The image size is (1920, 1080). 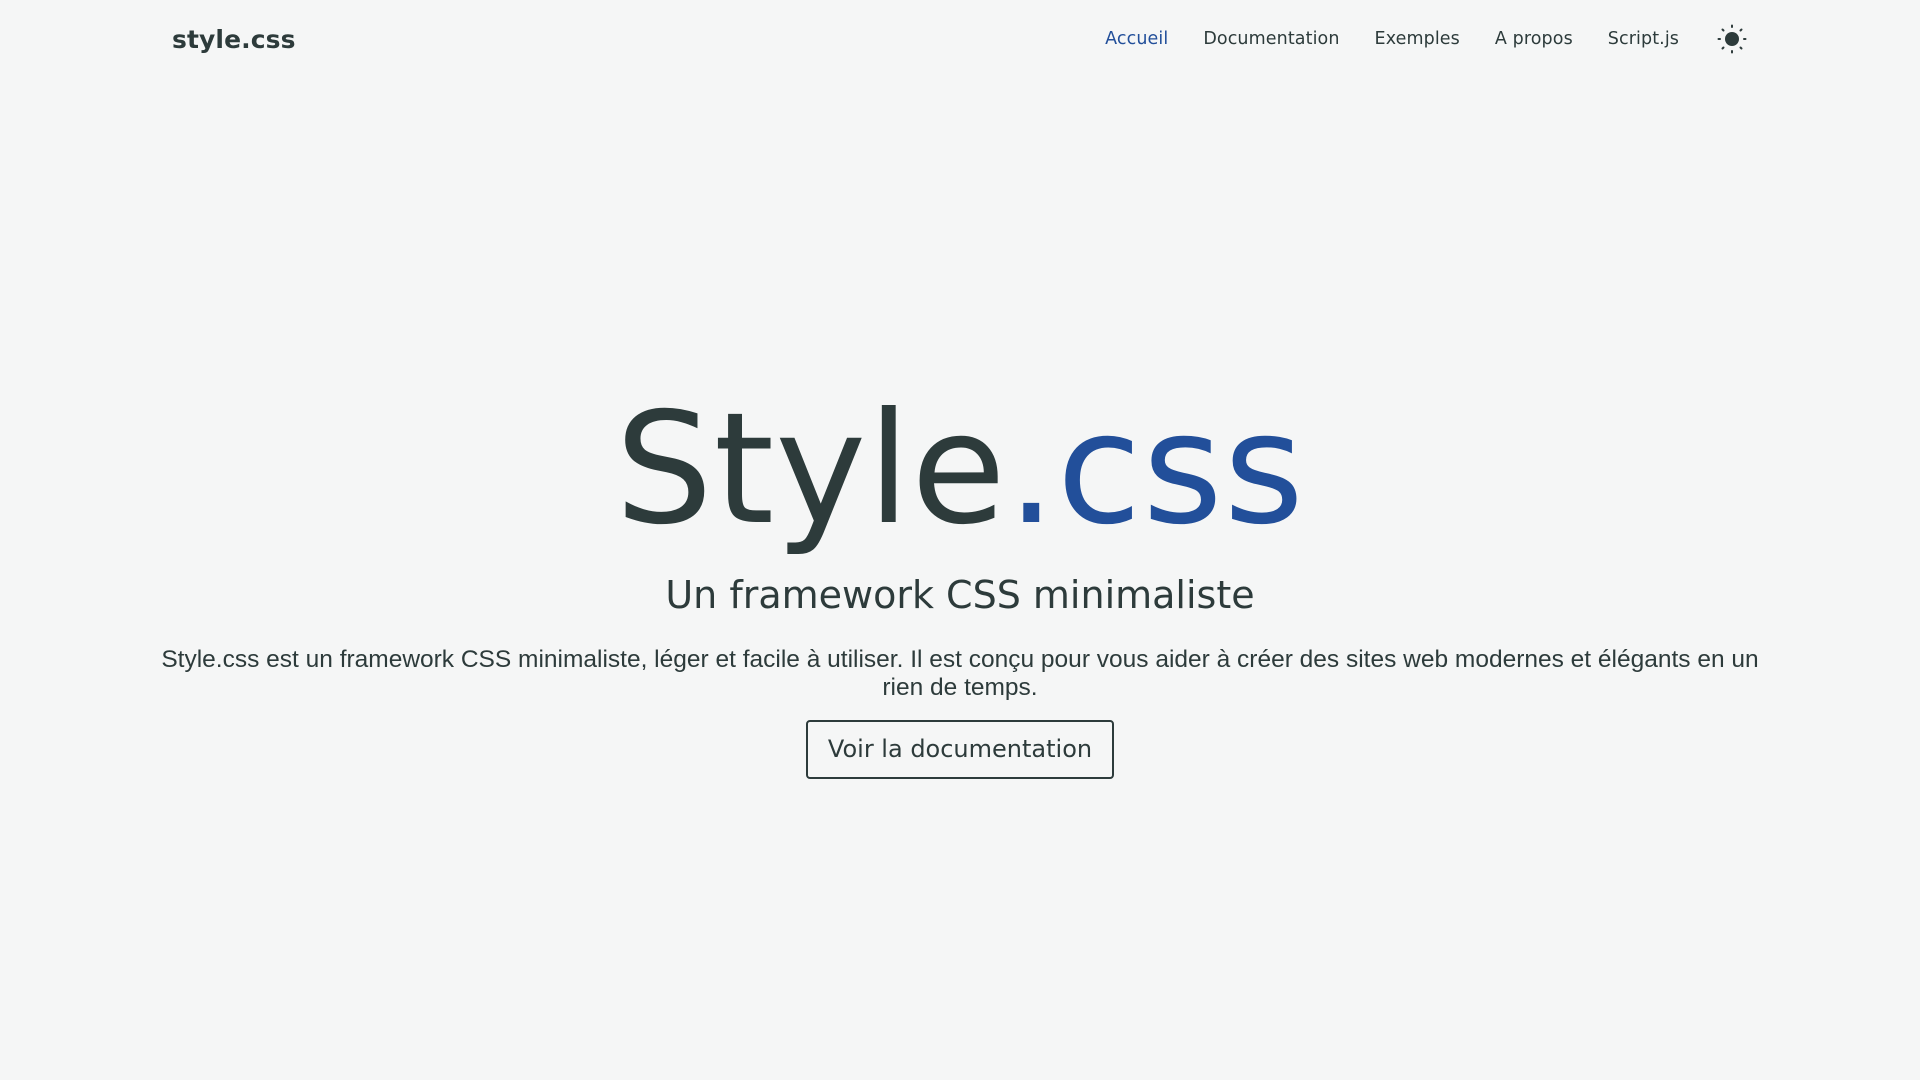 I want to click on nav-link-accueil: Accueil, so click(x=1136, y=39).